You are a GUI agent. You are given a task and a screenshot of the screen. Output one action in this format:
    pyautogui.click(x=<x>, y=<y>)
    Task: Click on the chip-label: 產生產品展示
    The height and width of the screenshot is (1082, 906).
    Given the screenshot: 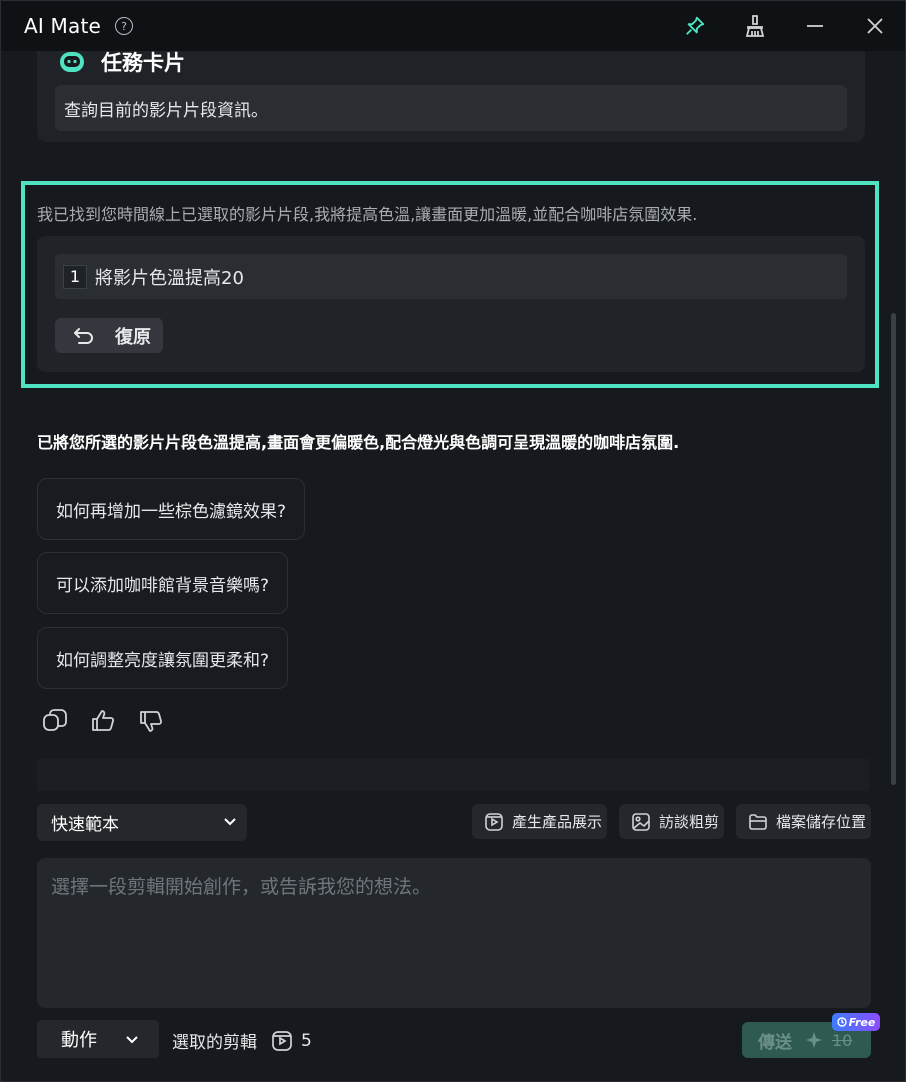 What is the action you would take?
    pyautogui.click(x=557, y=822)
    